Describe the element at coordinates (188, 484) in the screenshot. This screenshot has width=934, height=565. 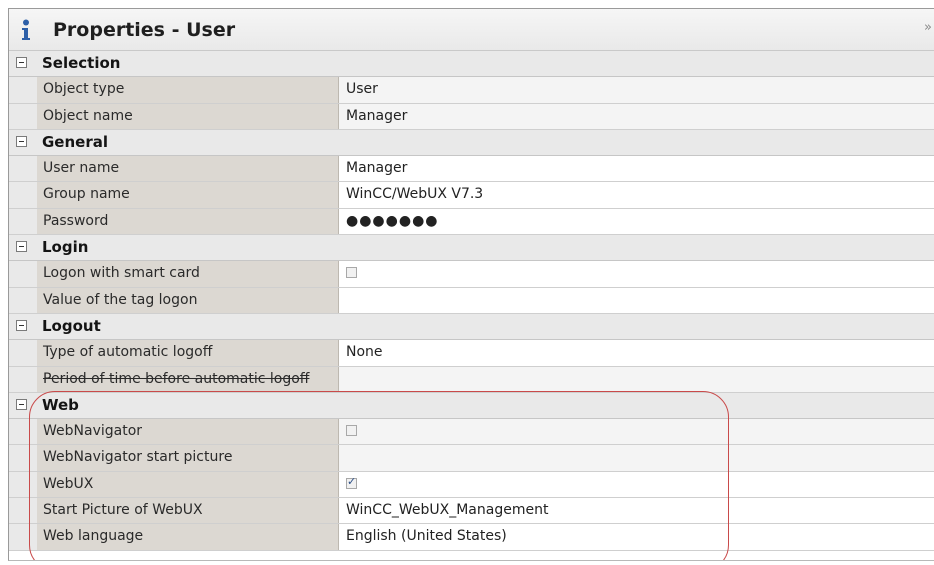
I see `property-name: WebUX` at that location.